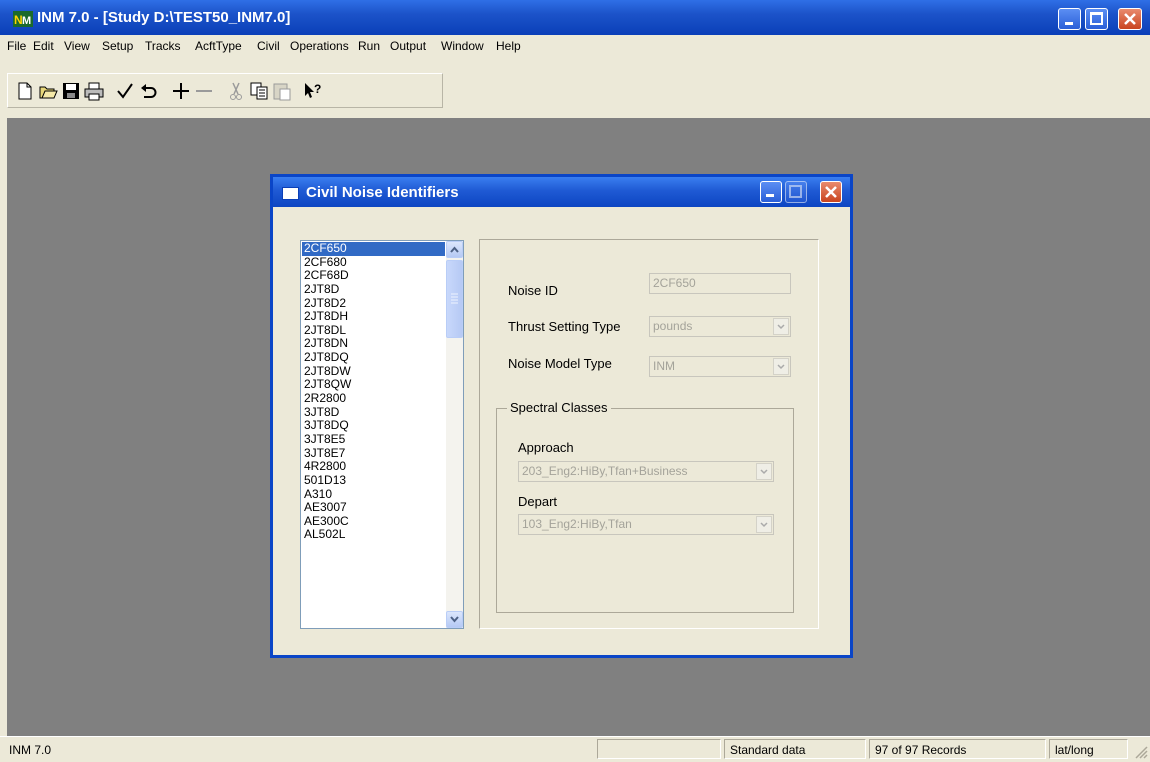 The width and height of the screenshot is (1150, 762). I want to click on remove-button, so click(204, 91).